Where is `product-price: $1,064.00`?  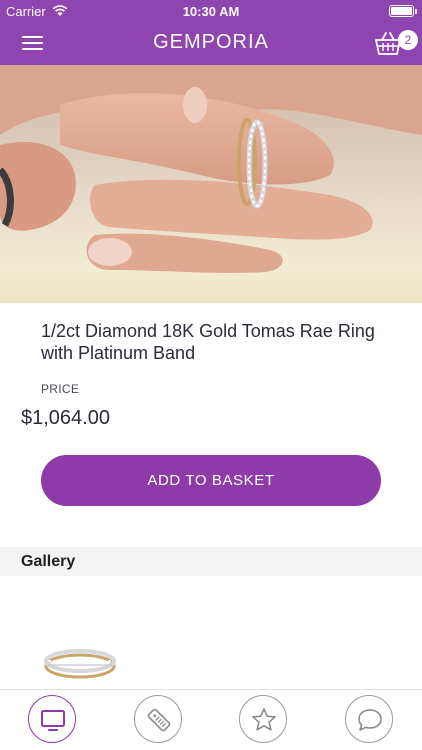
product-price: $1,064.00 is located at coordinates (65, 418).